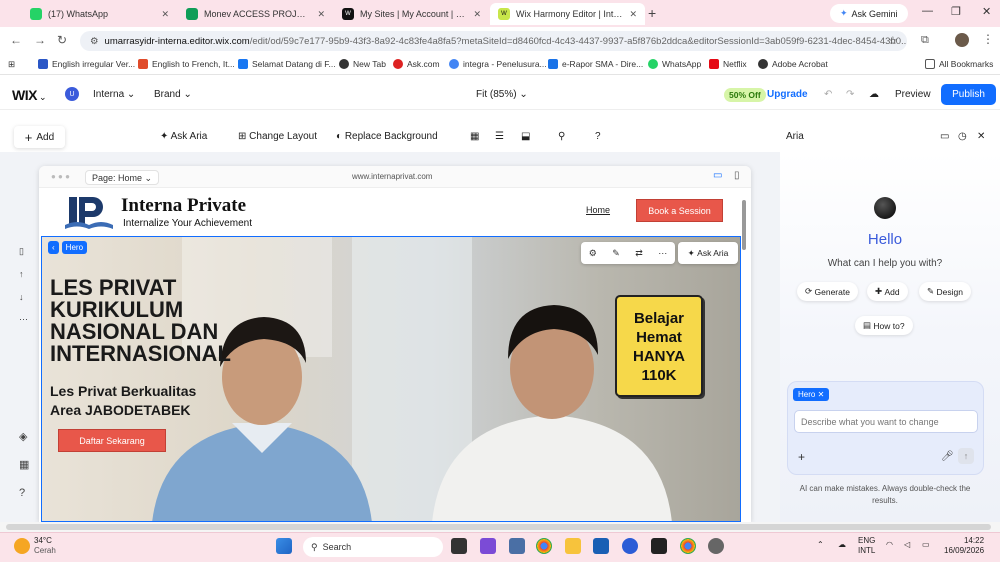 The width and height of the screenshot is (1000, 562). What do you see at coordinates (907, 545) in the screenshot?
I see `volume-icon: ◁` at bounding box center [907, 545].